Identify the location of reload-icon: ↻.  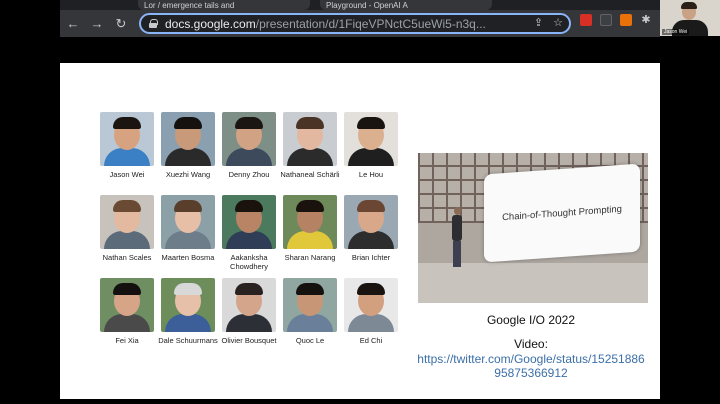
(121, 24).